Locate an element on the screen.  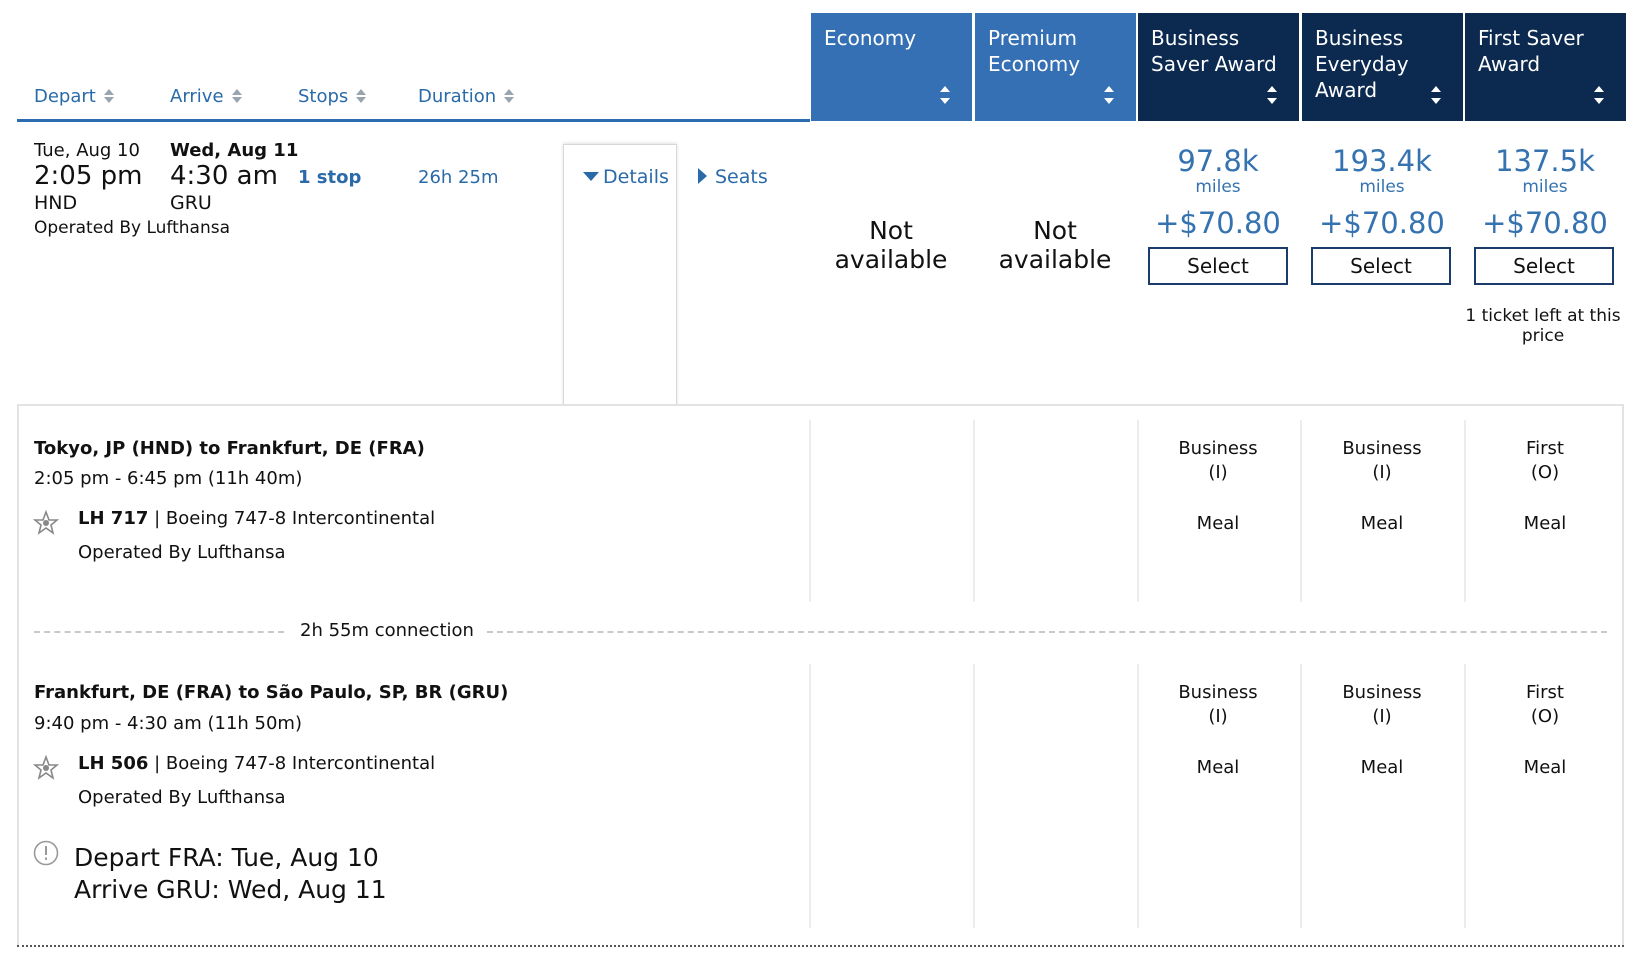
panel-bottom-border is located at coordinates (820, 946).